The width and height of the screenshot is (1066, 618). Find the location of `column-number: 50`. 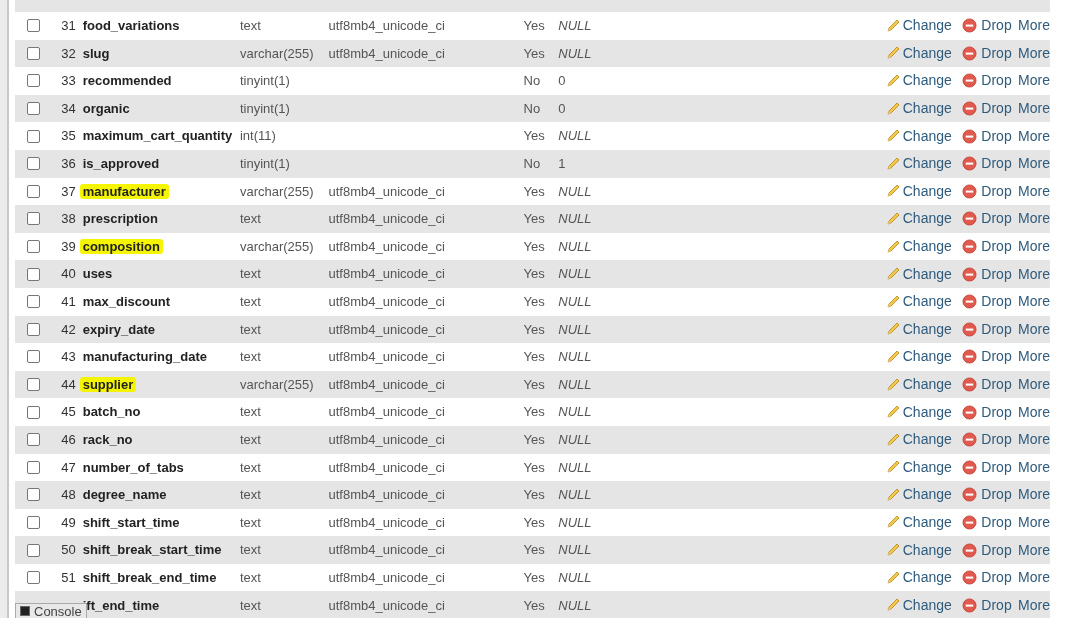

column-number: 50 is located at coordinates (68, 550).